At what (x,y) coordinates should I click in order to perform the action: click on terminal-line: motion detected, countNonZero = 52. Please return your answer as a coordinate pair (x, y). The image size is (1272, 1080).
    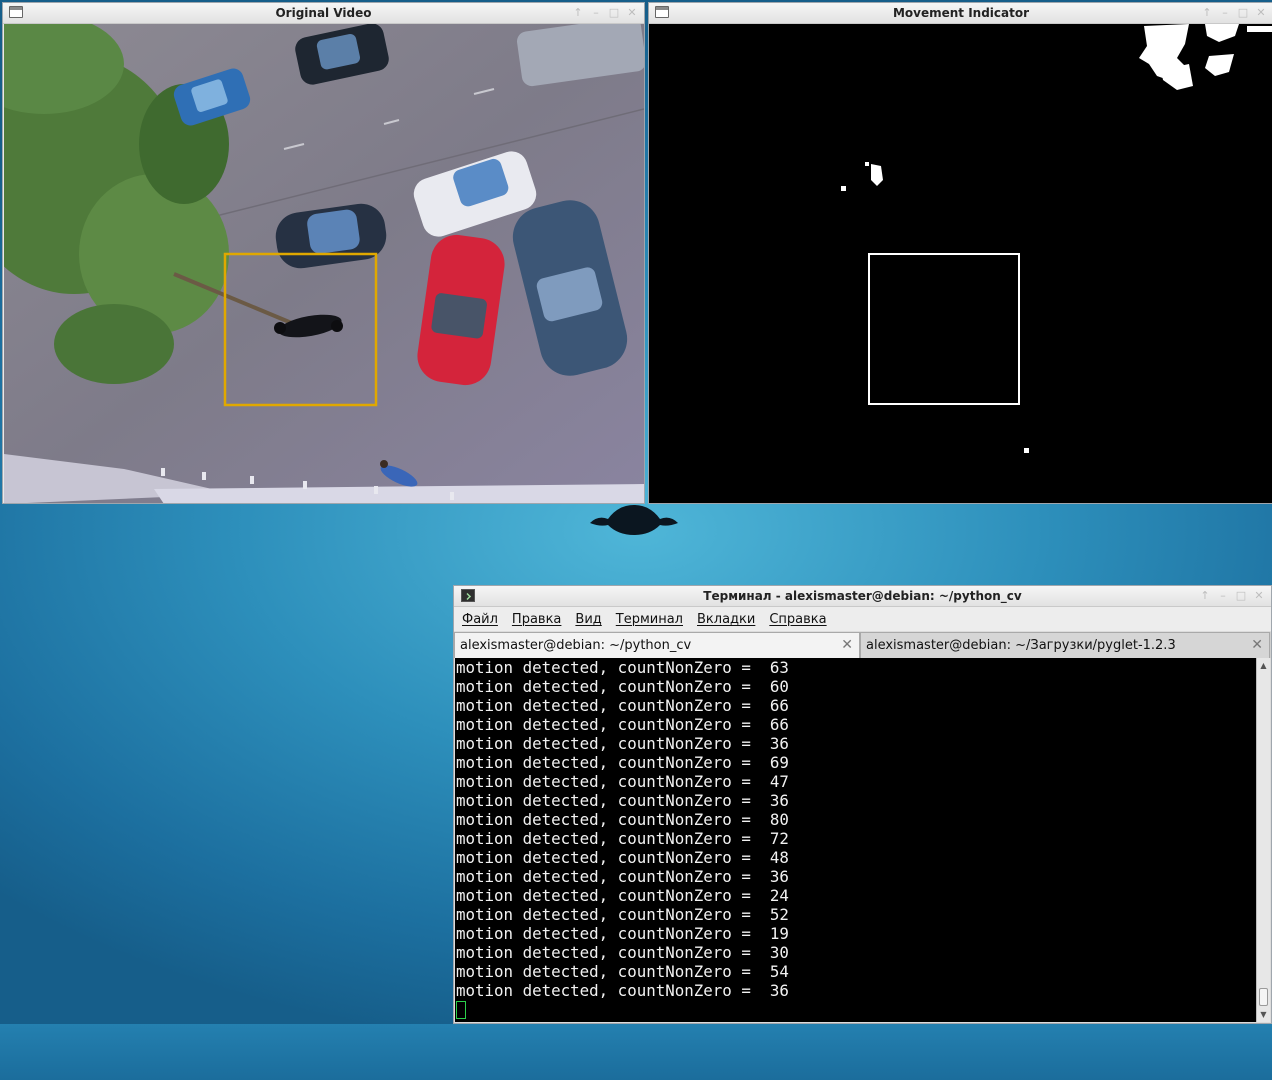
    Looking at the image, I should click on (856, 914).